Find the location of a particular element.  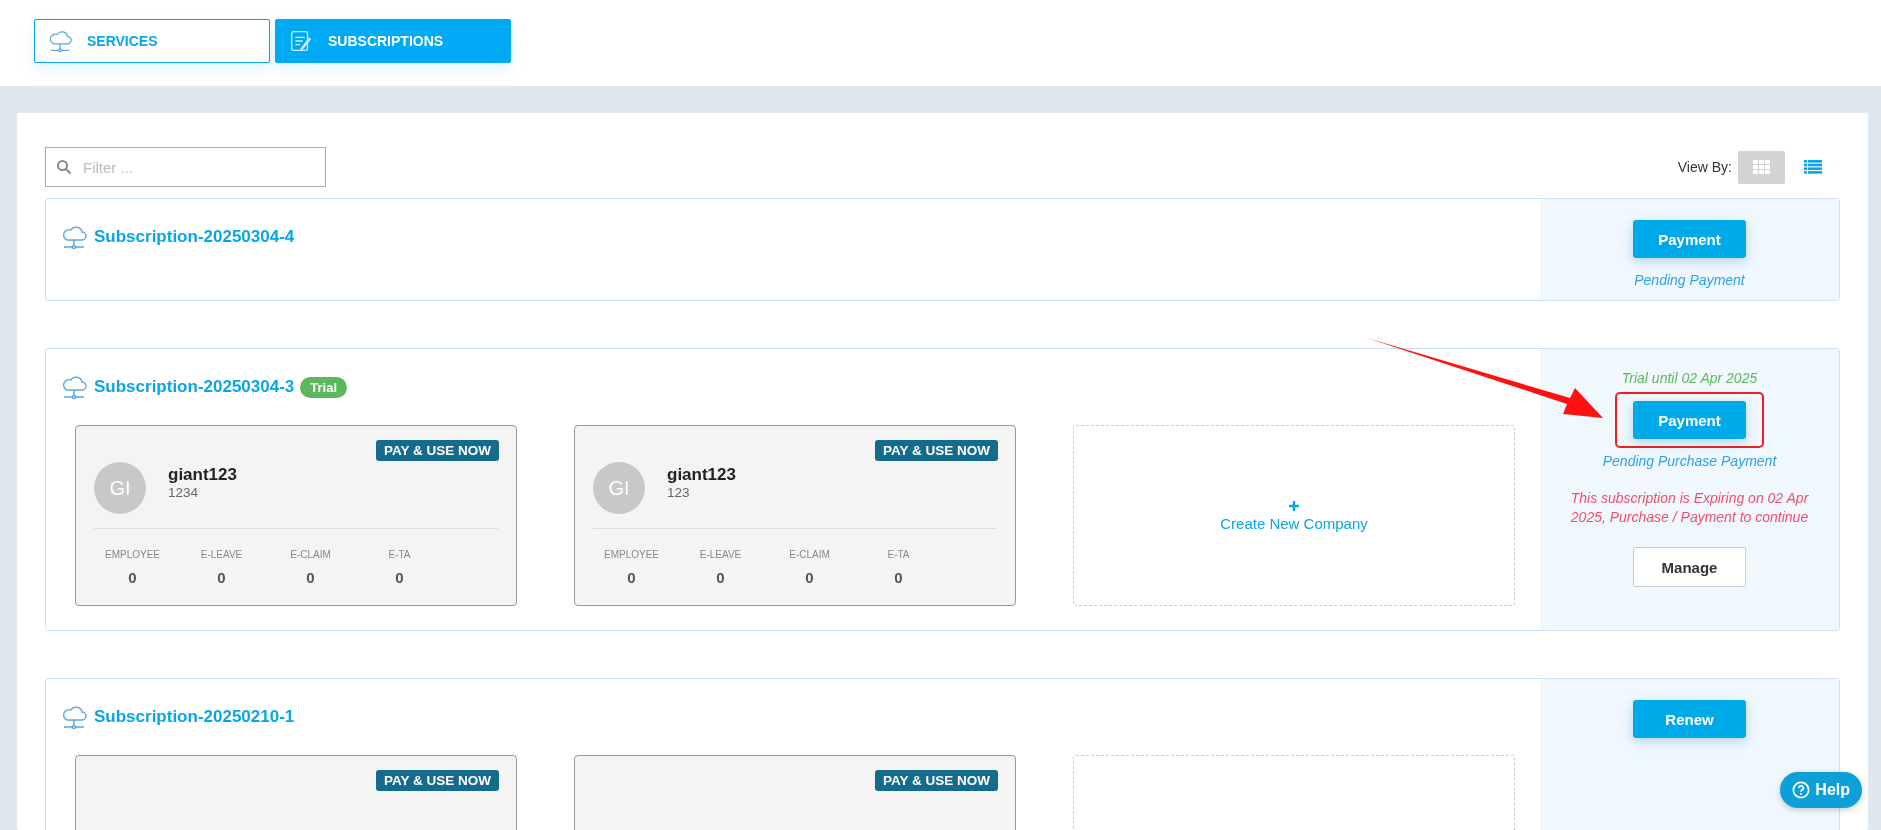

primary-button: Renew is located at coordinates (1689, 719).